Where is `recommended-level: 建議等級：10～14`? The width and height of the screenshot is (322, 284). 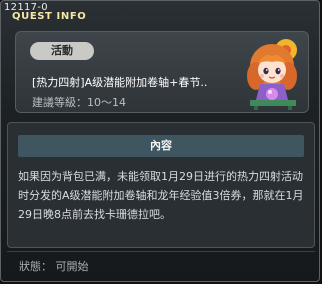
recommended-level: 建議等級：10～14 is located at coordinates (79, 102).